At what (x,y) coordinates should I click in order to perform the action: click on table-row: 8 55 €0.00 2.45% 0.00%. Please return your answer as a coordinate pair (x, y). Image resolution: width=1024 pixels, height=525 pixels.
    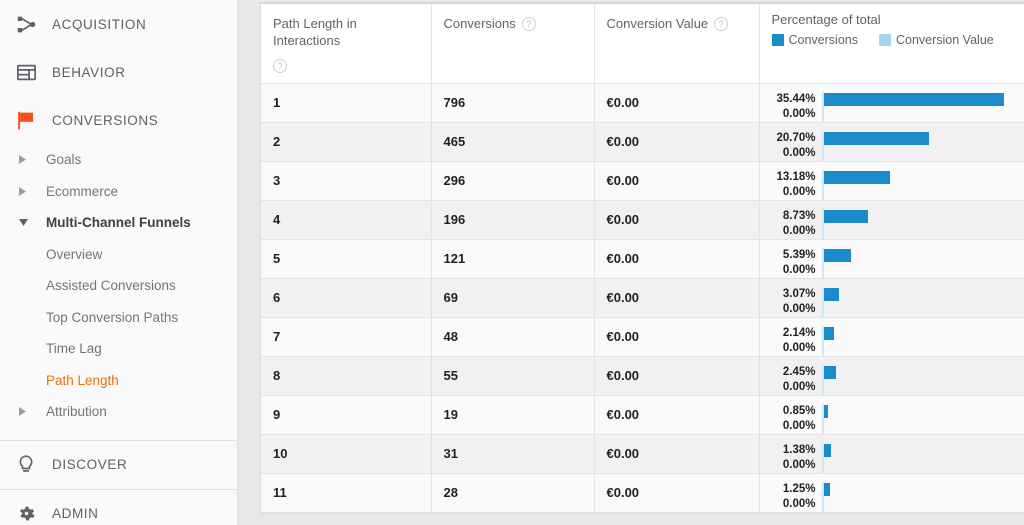
    Looking at the image, I should click on (642, 376).